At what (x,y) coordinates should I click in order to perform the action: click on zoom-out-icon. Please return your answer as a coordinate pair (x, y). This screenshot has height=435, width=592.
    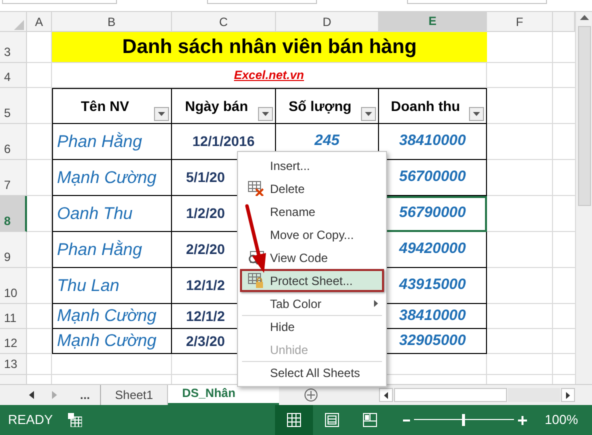
    Looking at the image, I should click on (406, 420).